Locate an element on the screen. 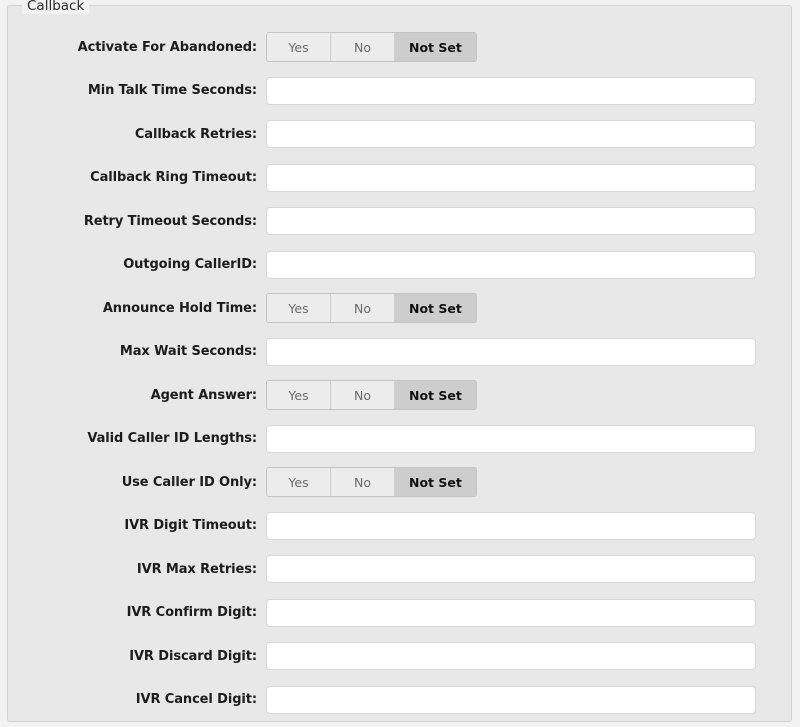 The width and height of the screenshot is (800, 727). label-outgoing-callerid: Outgoing CallerID: is located at coordinates (190, 264).